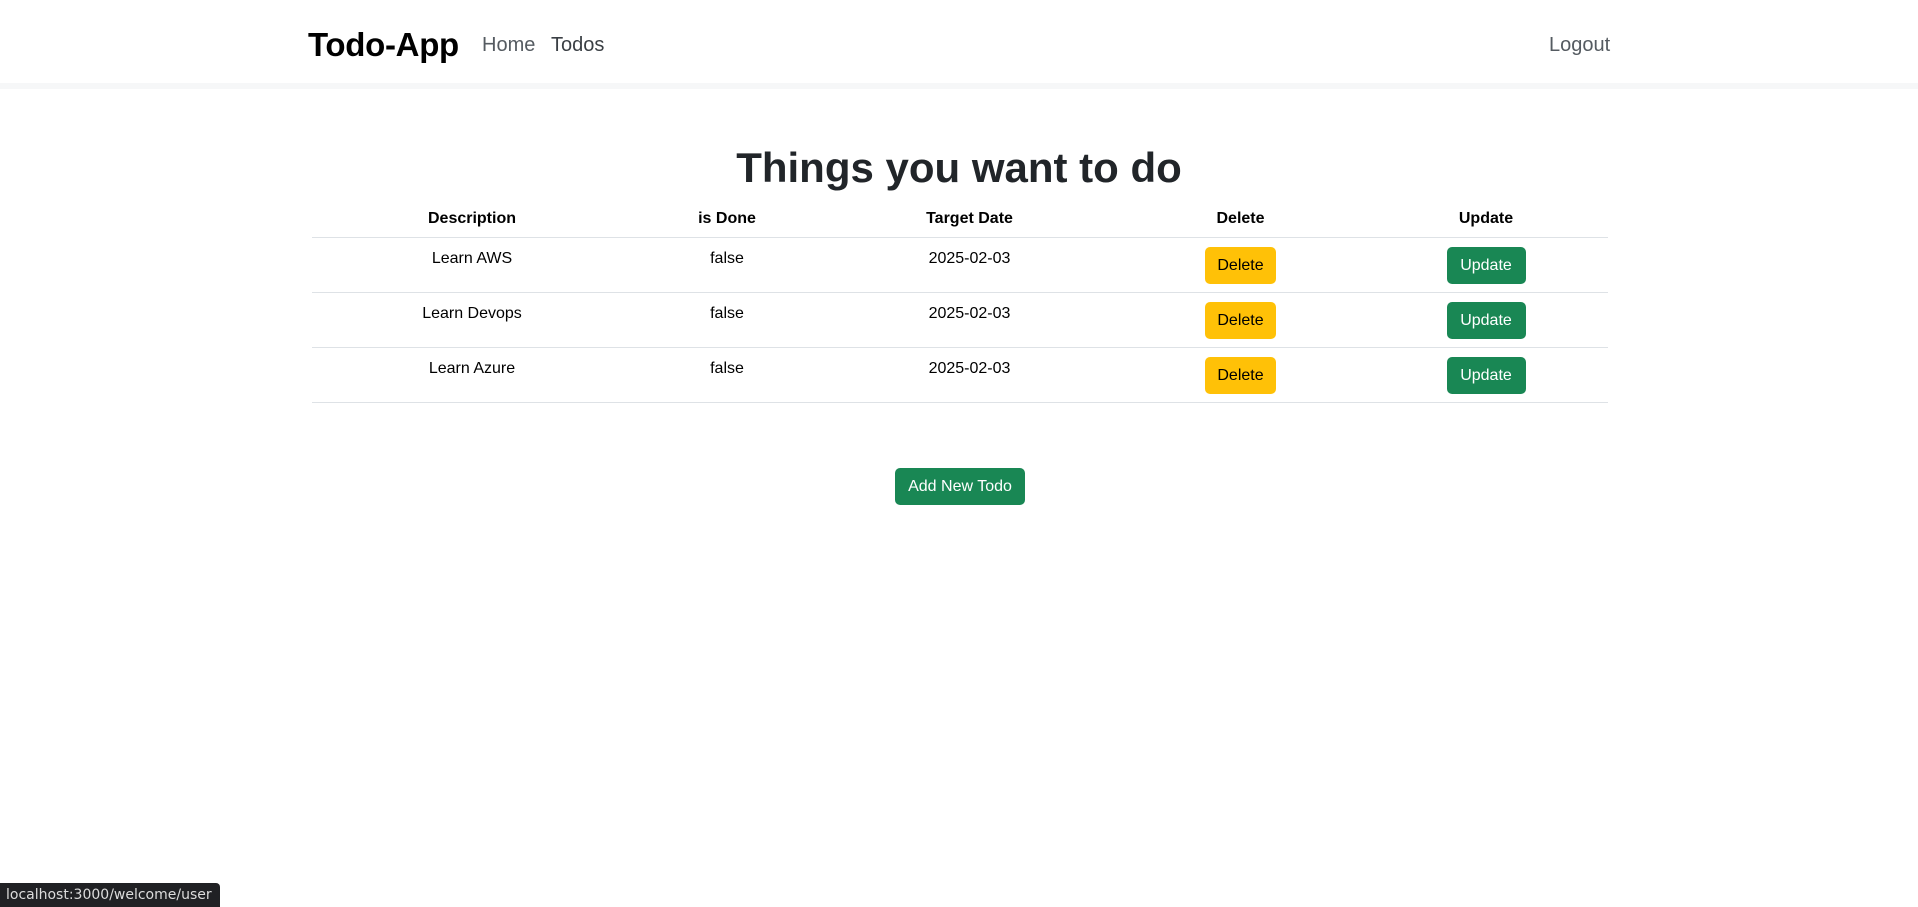  Describe the element at coordinates (508, 45) in the screenshot. I see `nav-link-home: Home` at that location.